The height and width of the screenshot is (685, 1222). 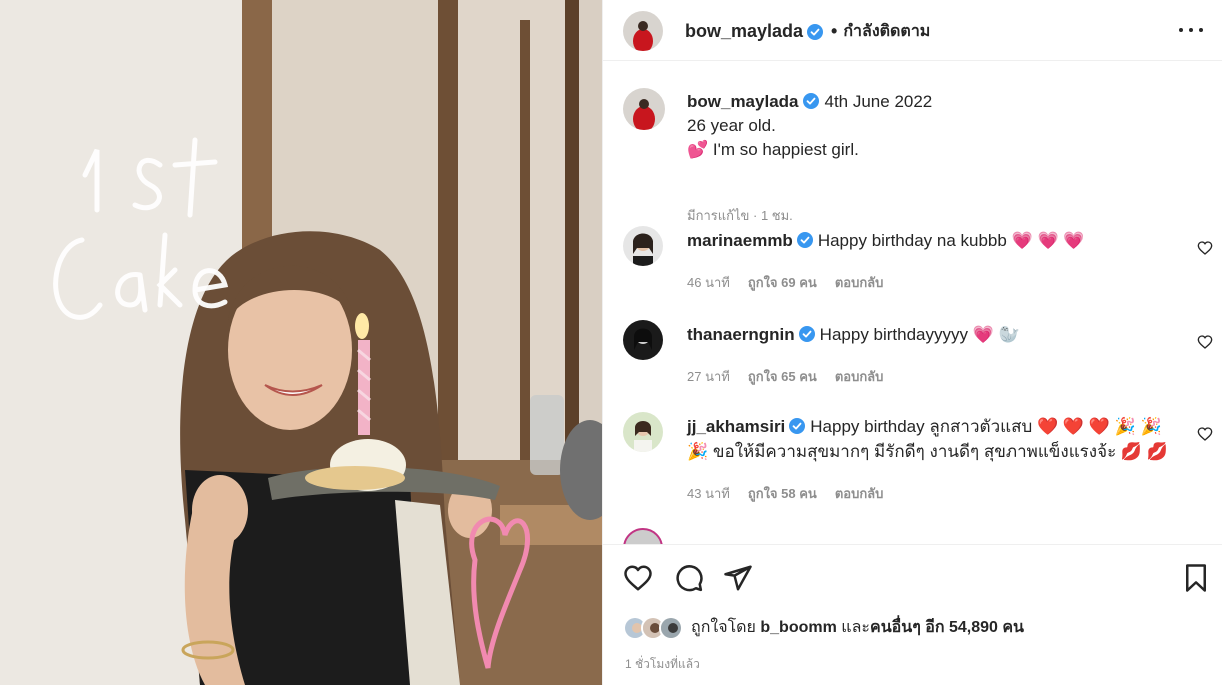 What do you see at coordinates (731, 125) in the screenshot?
I see `caption-line-1: 26 year old.` at bounding box center [731, 125].